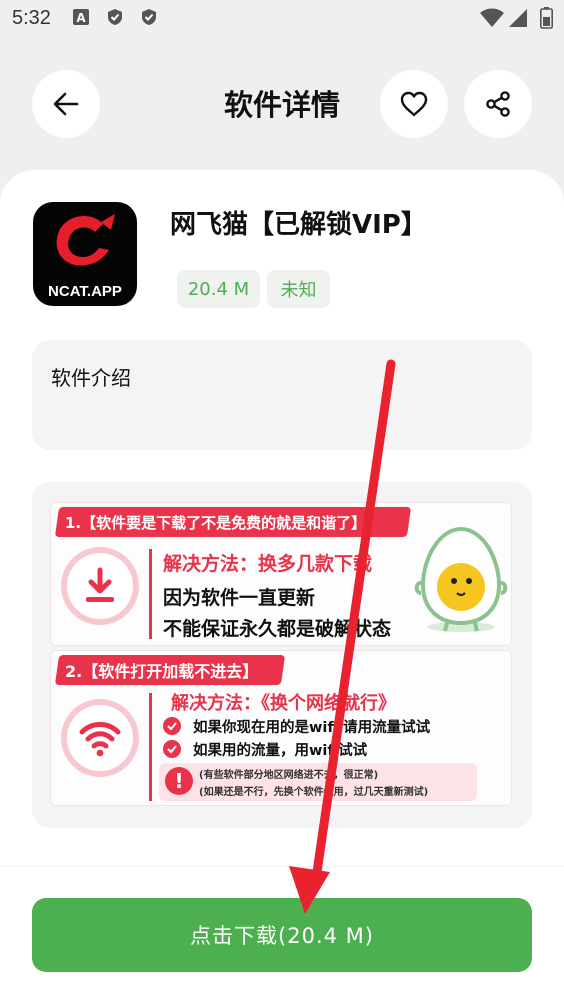 The height and width of the screenshot is (1004, 564). I want to click on ncat-logo-icon: NCAT.APP, so click(85, 257).